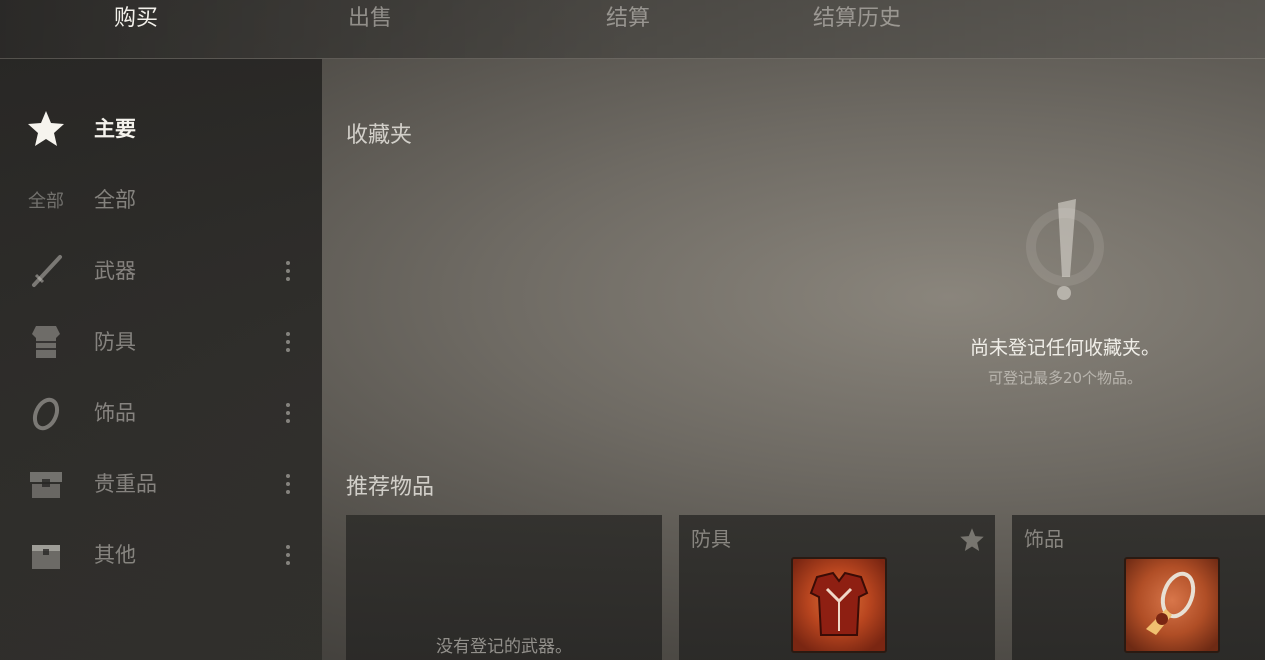 This screenshot has height=660, width=1265. What do you see at coordinates (1044, 539) in the screenshot?
I see `card-category-label: 饰品` at bounding box center [1044, 539].